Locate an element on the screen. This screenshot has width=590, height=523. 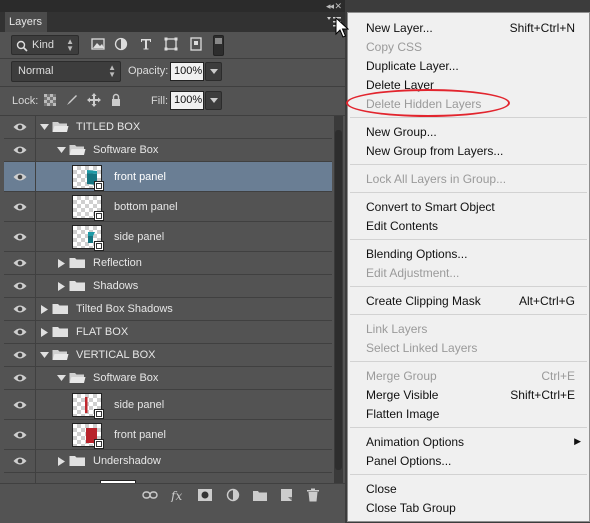
layer-group-row: Undershadow is located at coordinates (168, 461).